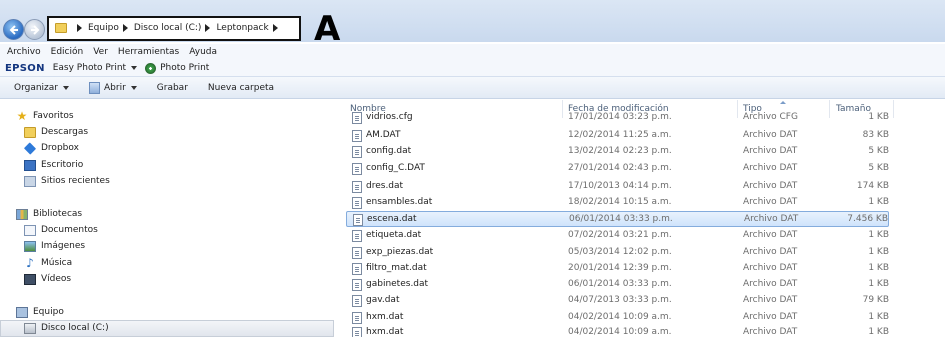 Image resolution: width=945 pixels, height=337 pixels. Describe the element at coordinates (395, 168) in the screenshot. I see `file-name: config_C.DAT` at that location.